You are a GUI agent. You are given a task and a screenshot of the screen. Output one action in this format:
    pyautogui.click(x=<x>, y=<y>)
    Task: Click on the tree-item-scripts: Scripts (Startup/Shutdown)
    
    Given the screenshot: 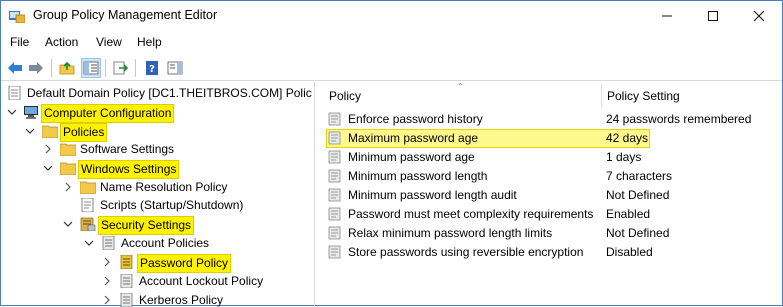 What is the action you would take?
    pyautogui.click(x=157, y=205)
    